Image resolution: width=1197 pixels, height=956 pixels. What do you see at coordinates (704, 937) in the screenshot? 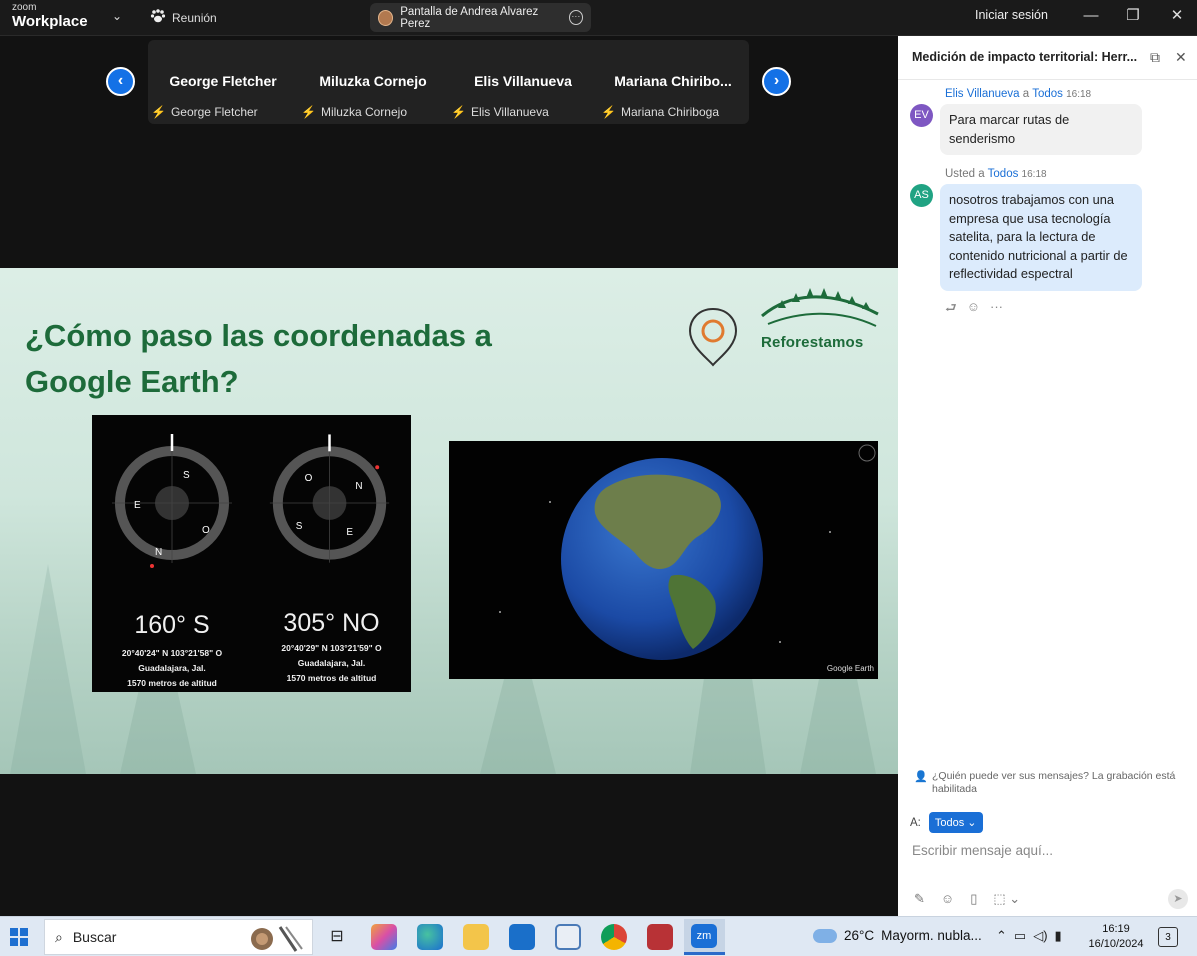
I see `zoom-taskbar-button: zm` at bounding box center [704, 937].